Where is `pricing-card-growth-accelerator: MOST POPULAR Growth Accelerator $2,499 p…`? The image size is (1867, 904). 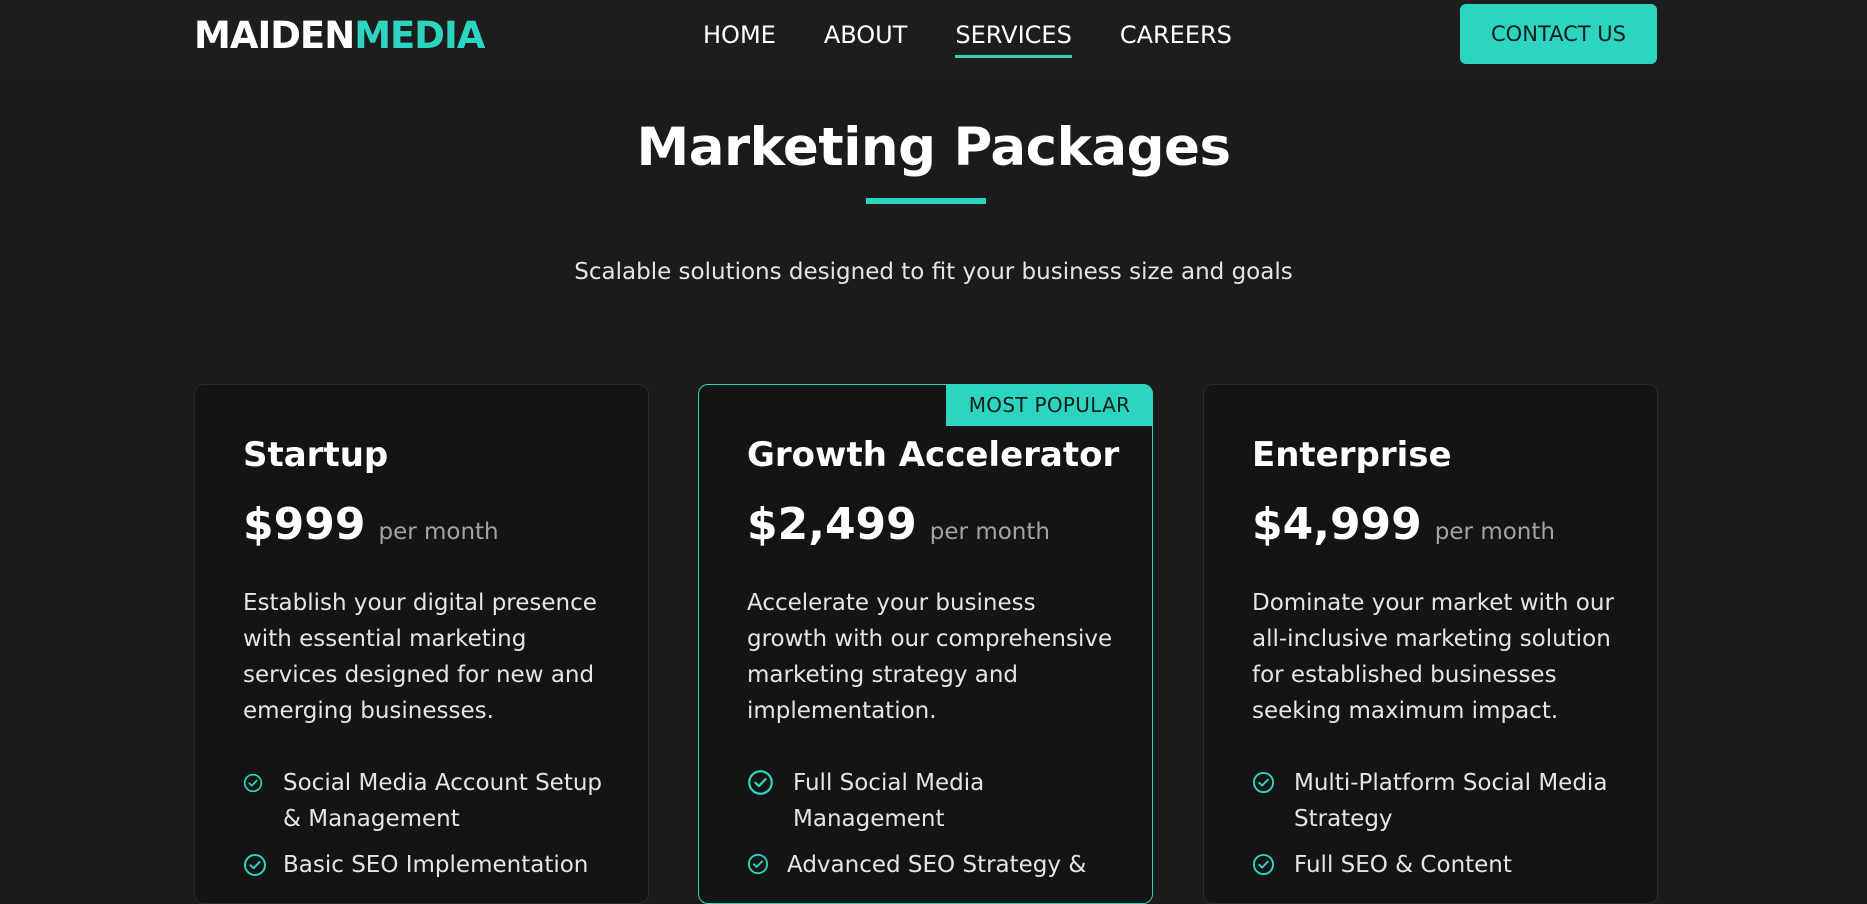
pricing-card-growth-accelerator: MOST POPULAR Growth Accelerator $2,499 p… is located at coordinates (925, 644).